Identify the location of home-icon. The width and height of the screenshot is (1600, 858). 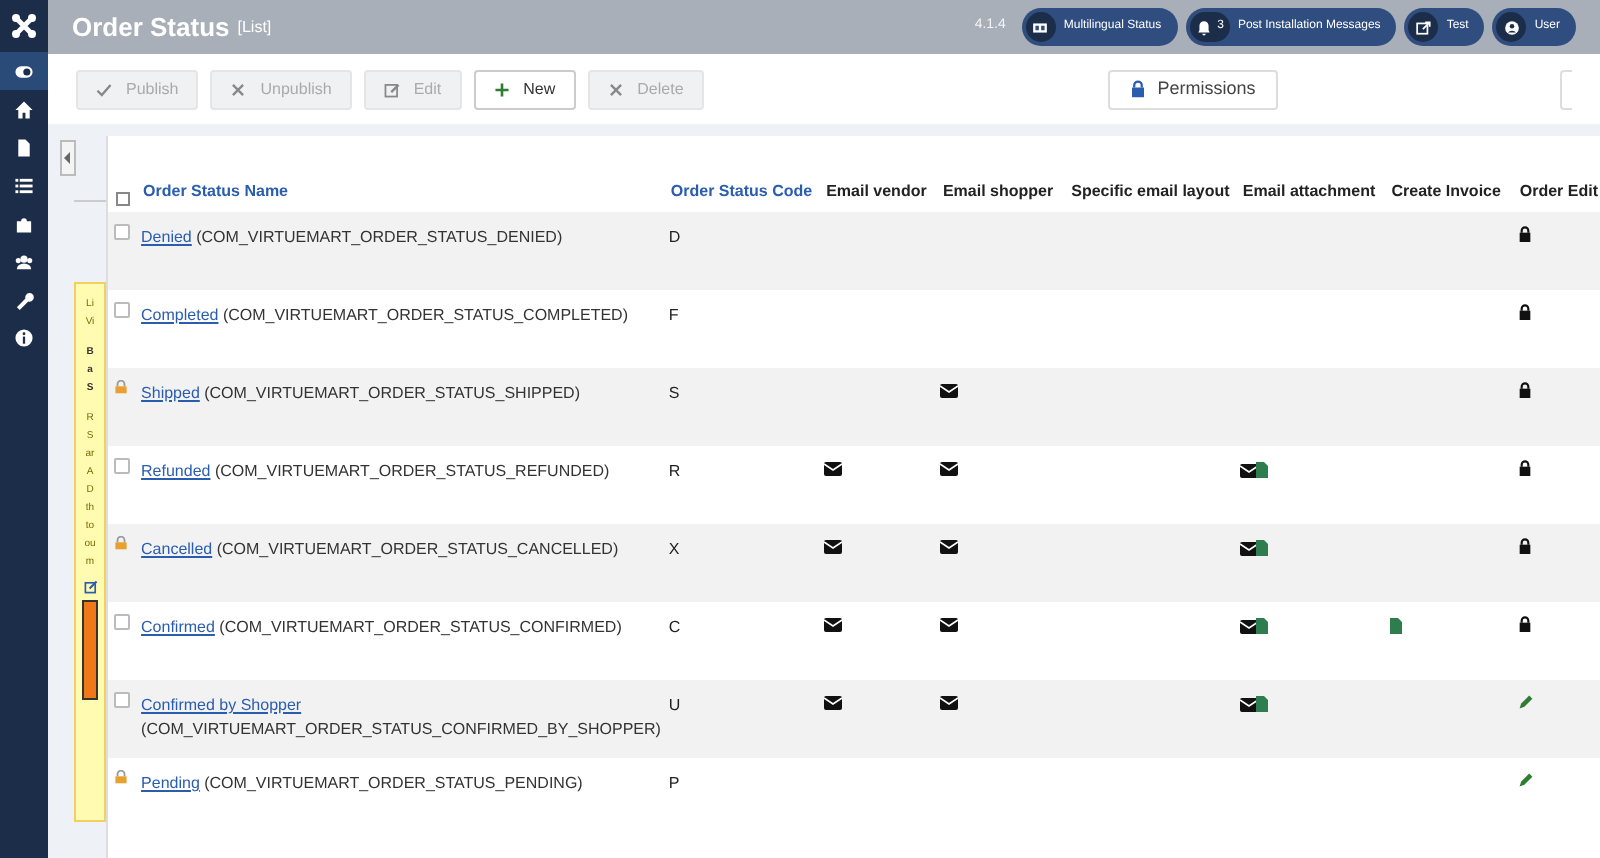
(24, 109).